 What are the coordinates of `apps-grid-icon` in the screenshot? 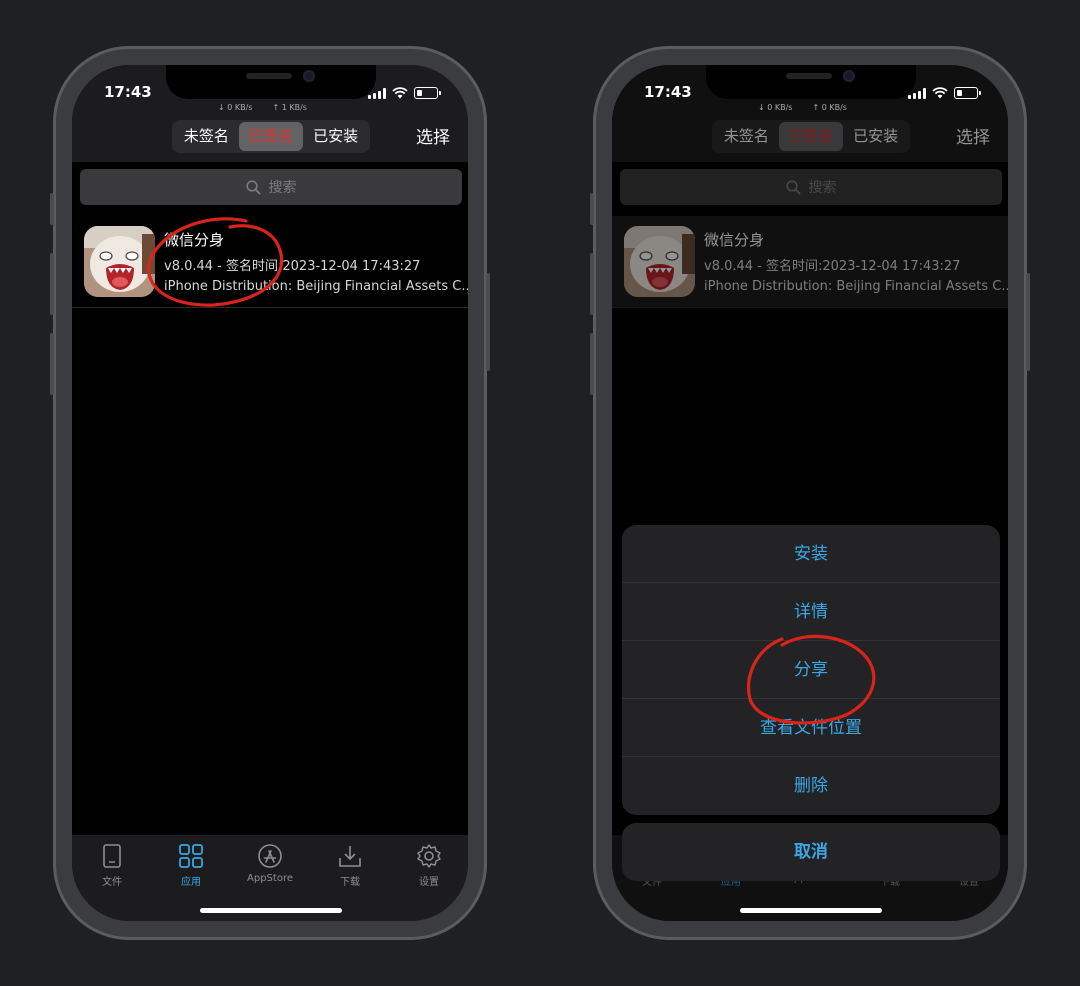 It's located at (191, 856).